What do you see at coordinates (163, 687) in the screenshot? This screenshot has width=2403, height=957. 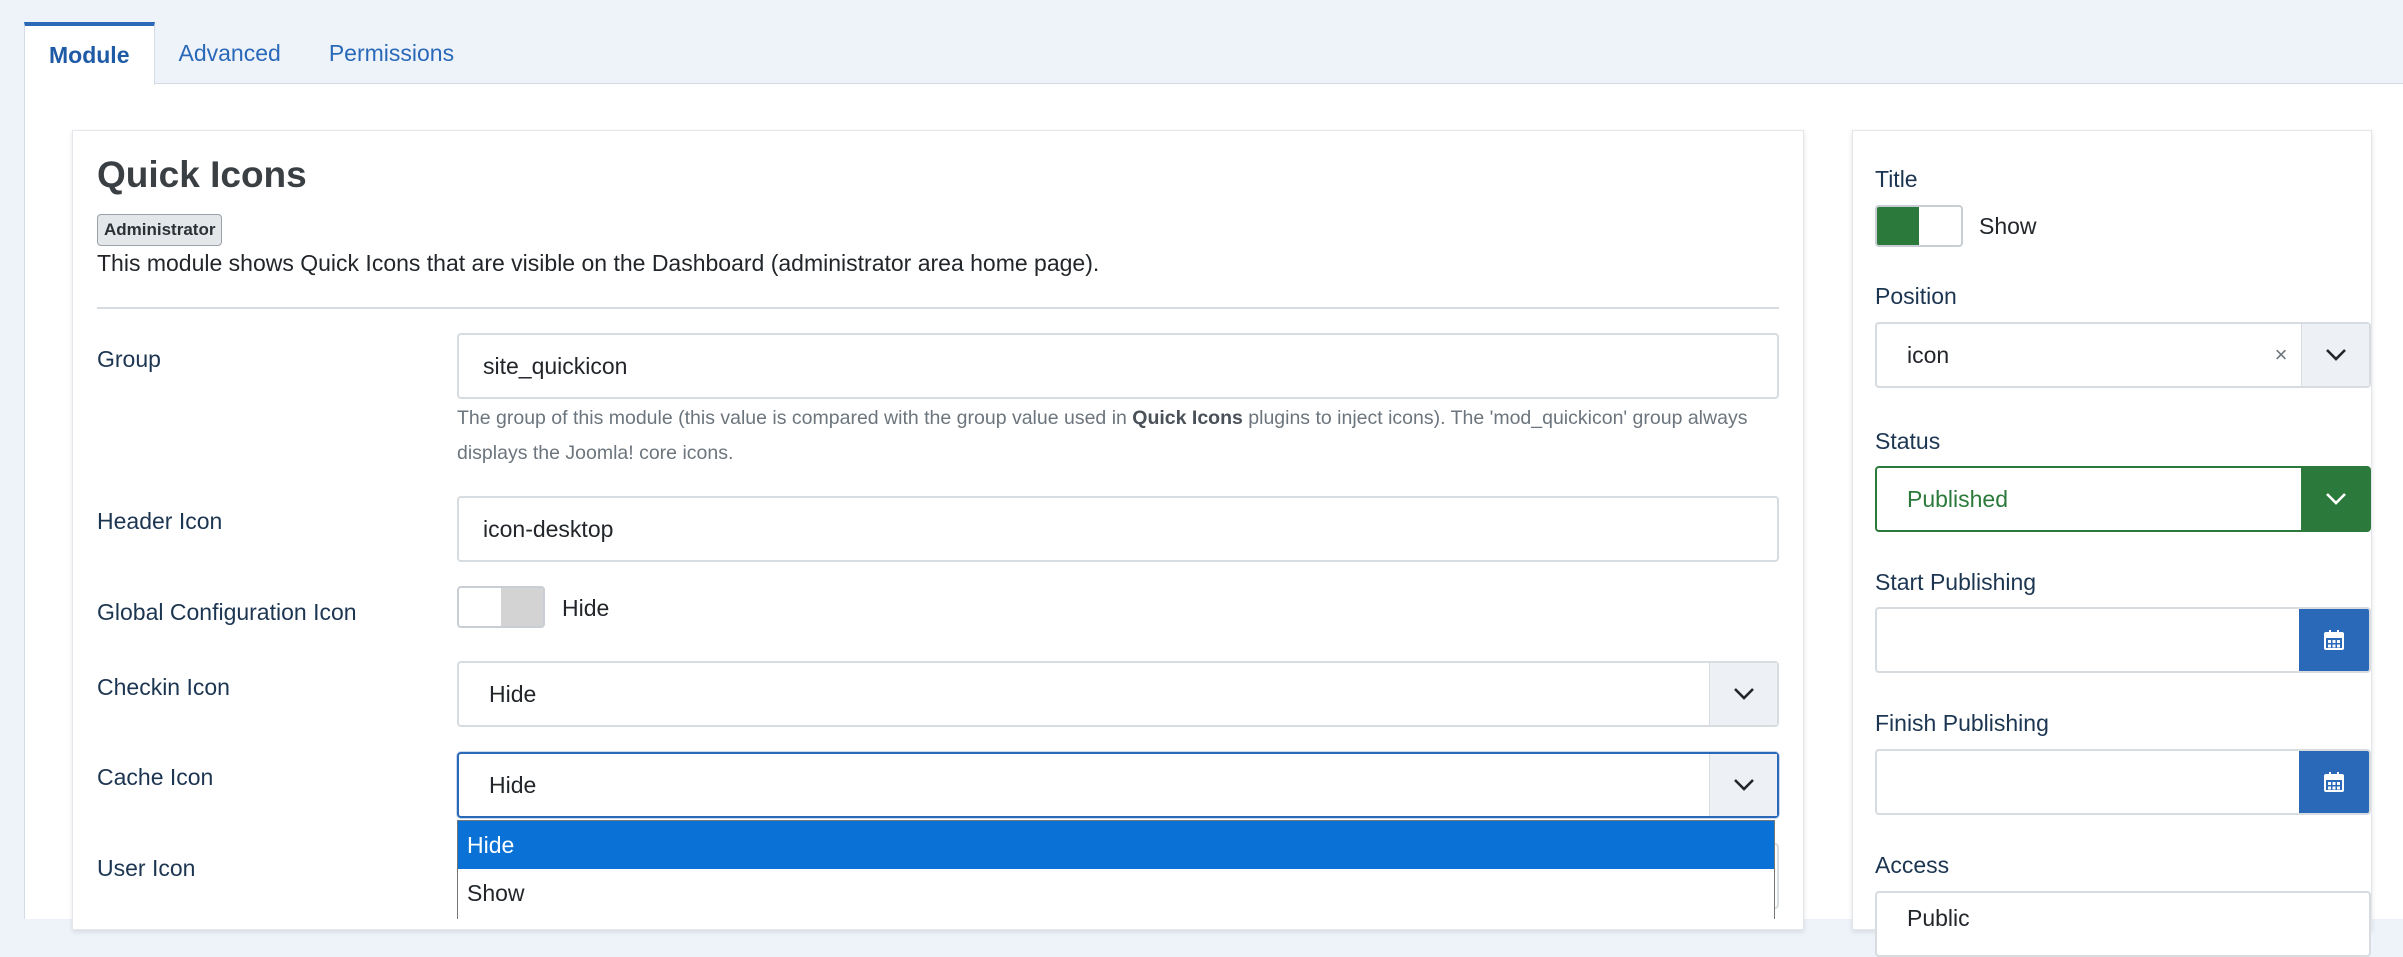 I see `checkin-icon-label: Checkin Icon` at bounding box center [163, 687].